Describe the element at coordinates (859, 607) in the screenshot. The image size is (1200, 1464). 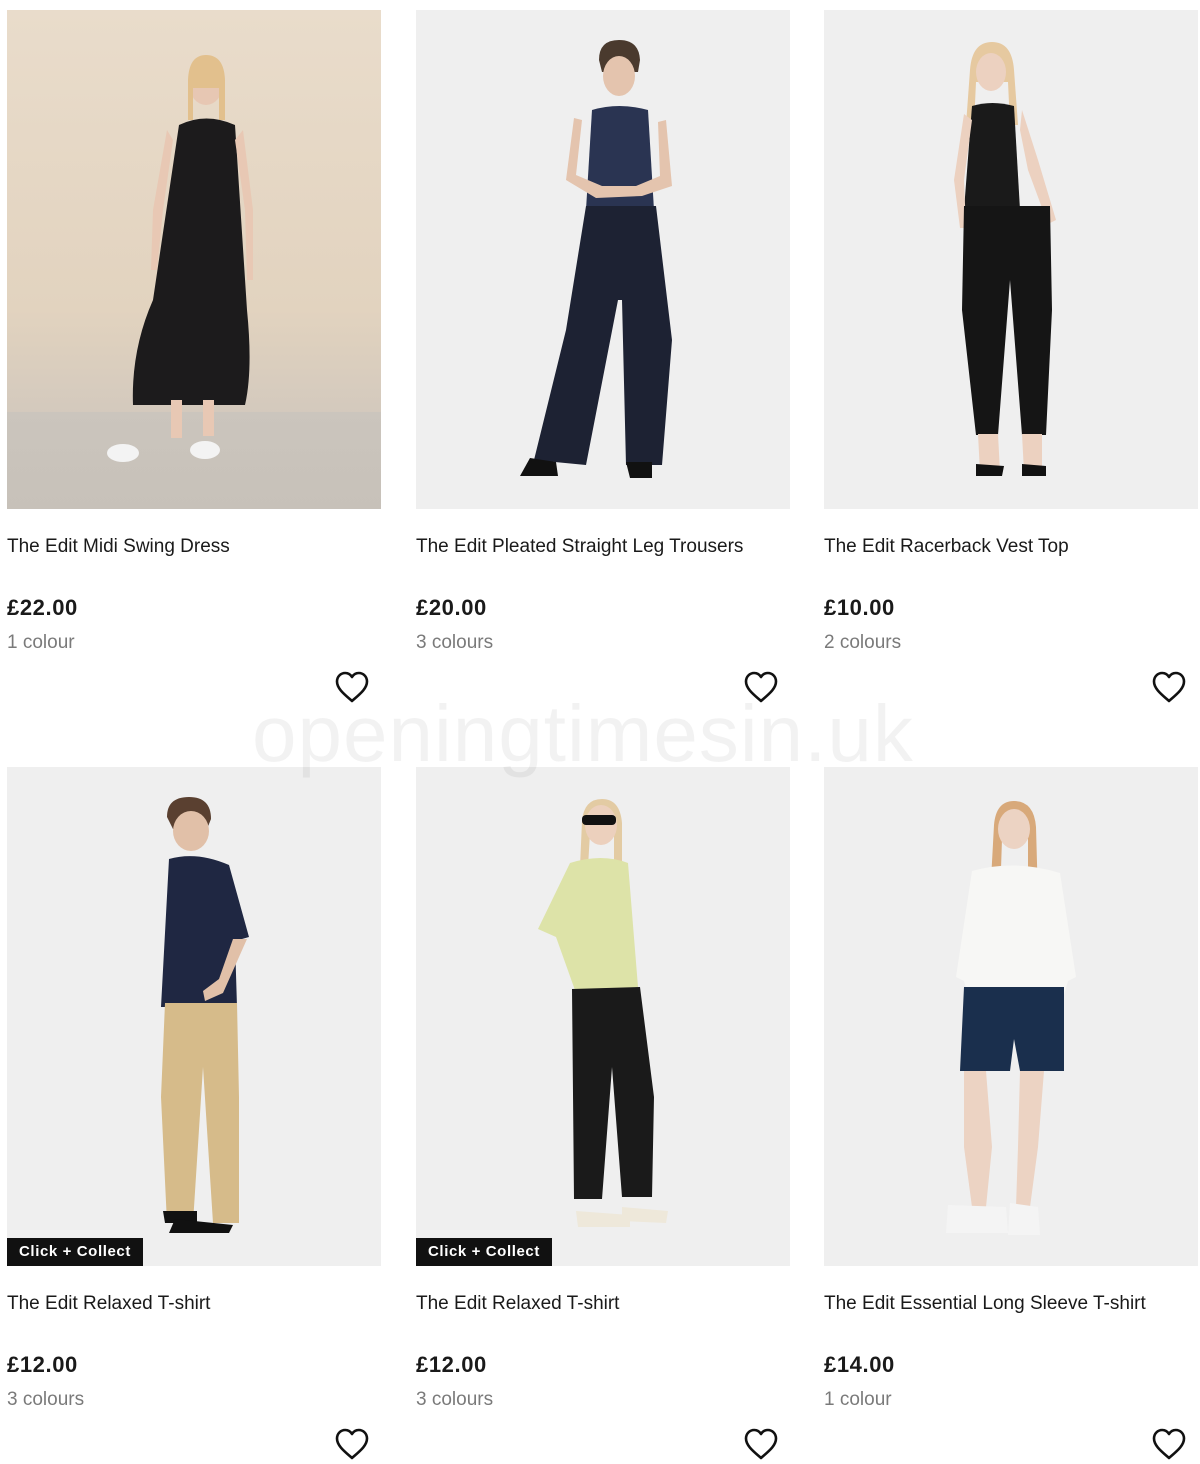
I see `product-price: £10.00` at that location.